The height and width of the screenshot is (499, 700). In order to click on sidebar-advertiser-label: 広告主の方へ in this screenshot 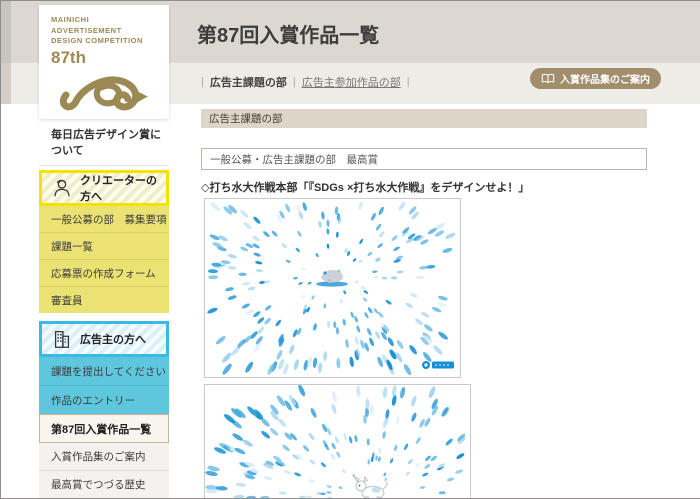, I will do `click(113, 339)`.